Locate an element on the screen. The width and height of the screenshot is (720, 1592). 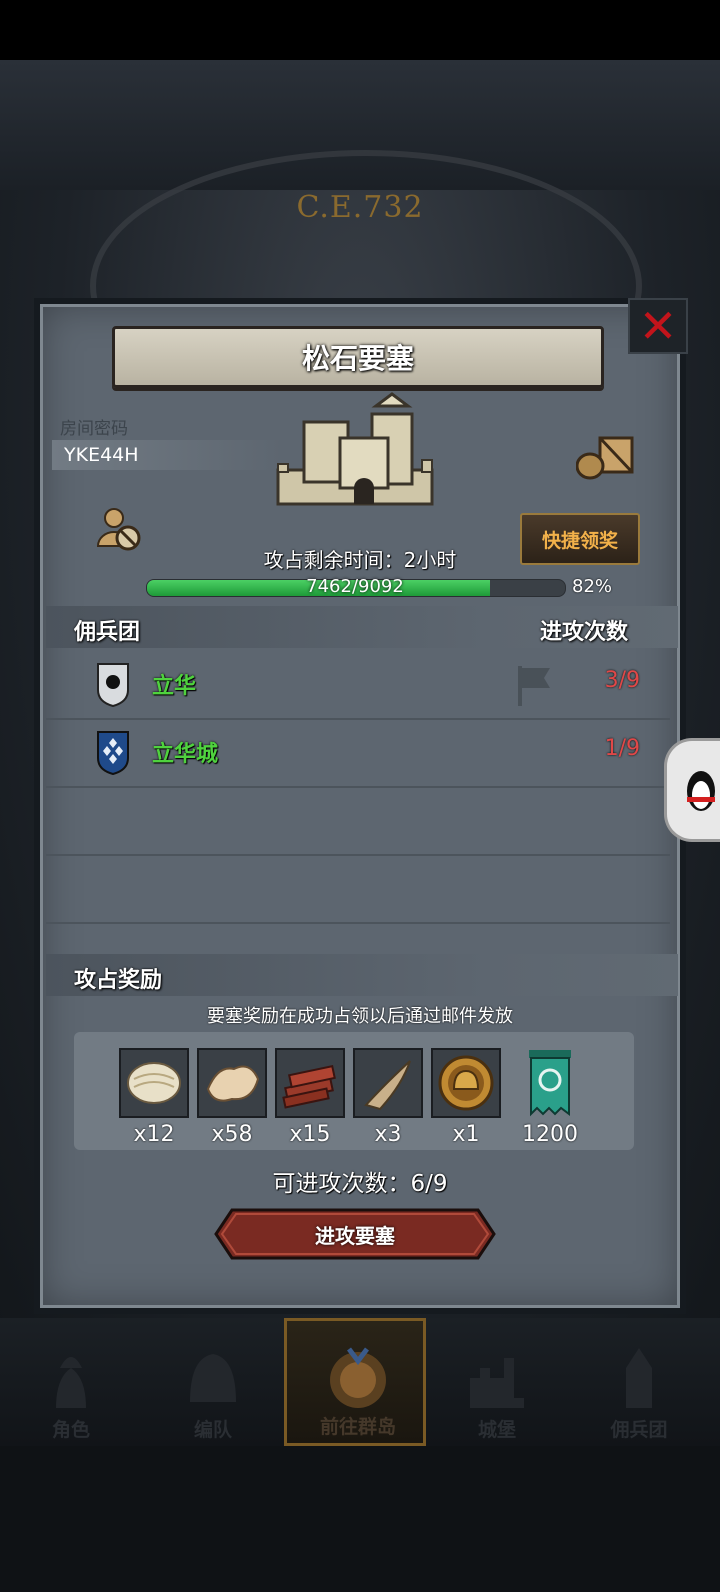
reward-note: 要塞奖励在成功占领以后通过邮件发放 is located at coordinates (360, 1016).